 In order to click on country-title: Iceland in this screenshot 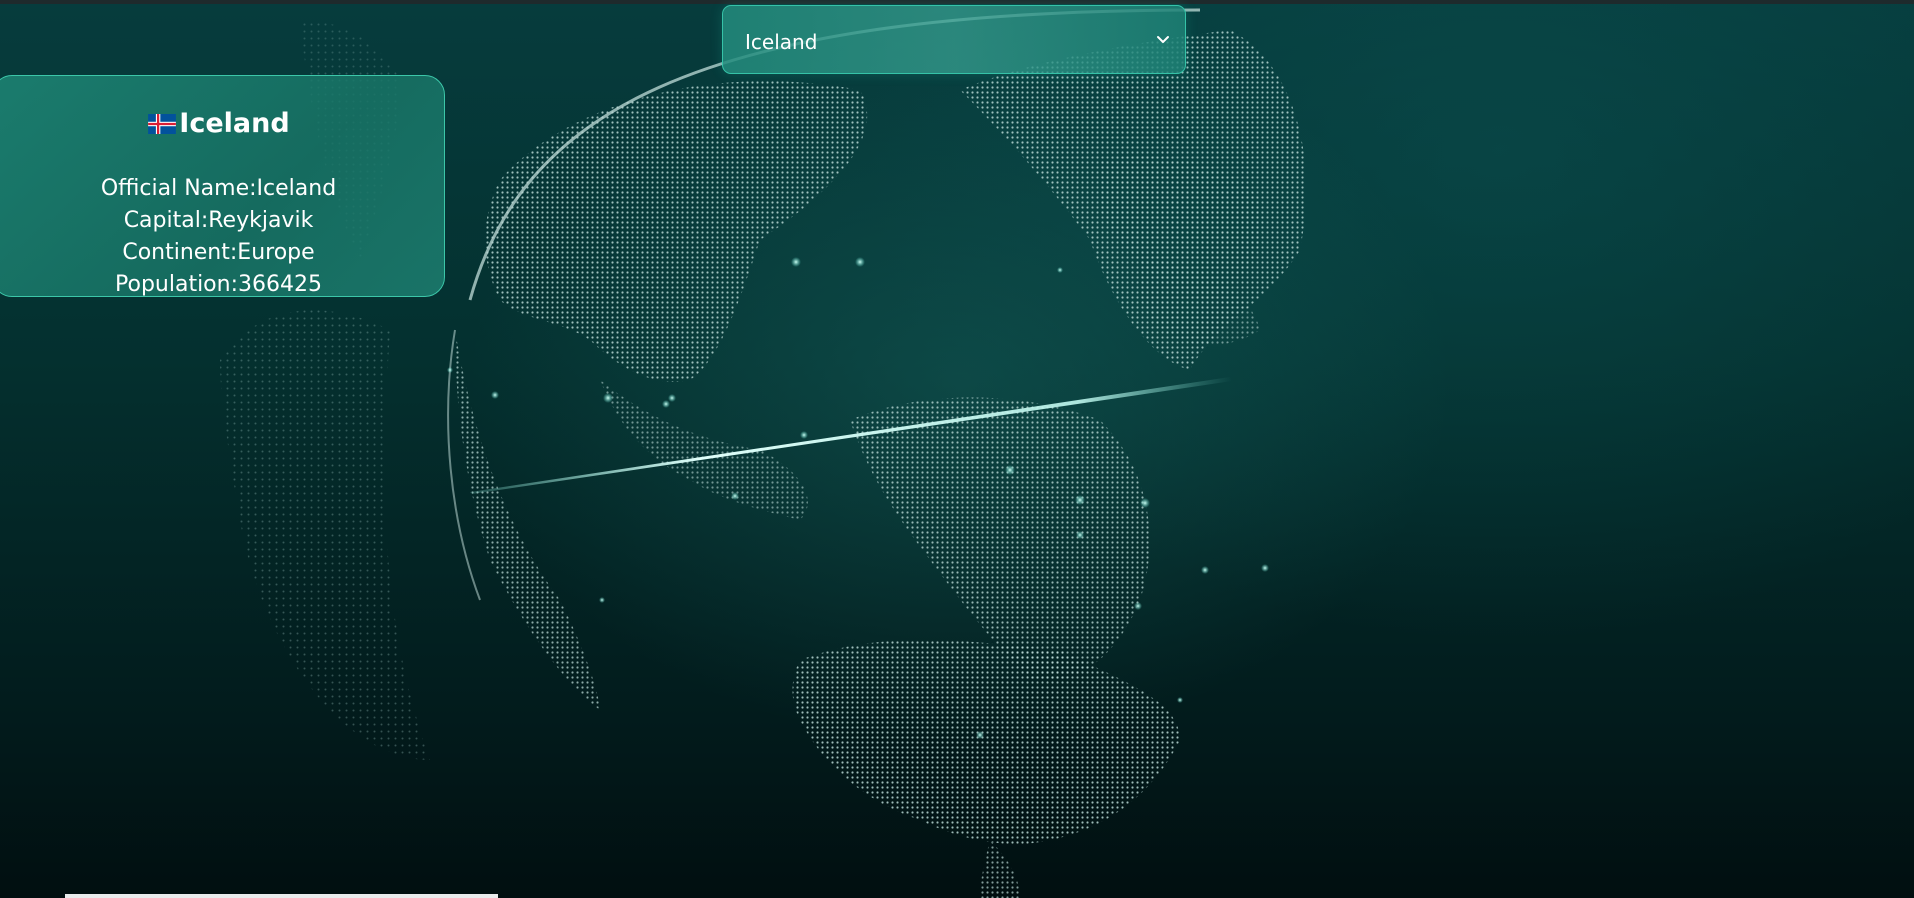, I will do `click(222, 123)`.